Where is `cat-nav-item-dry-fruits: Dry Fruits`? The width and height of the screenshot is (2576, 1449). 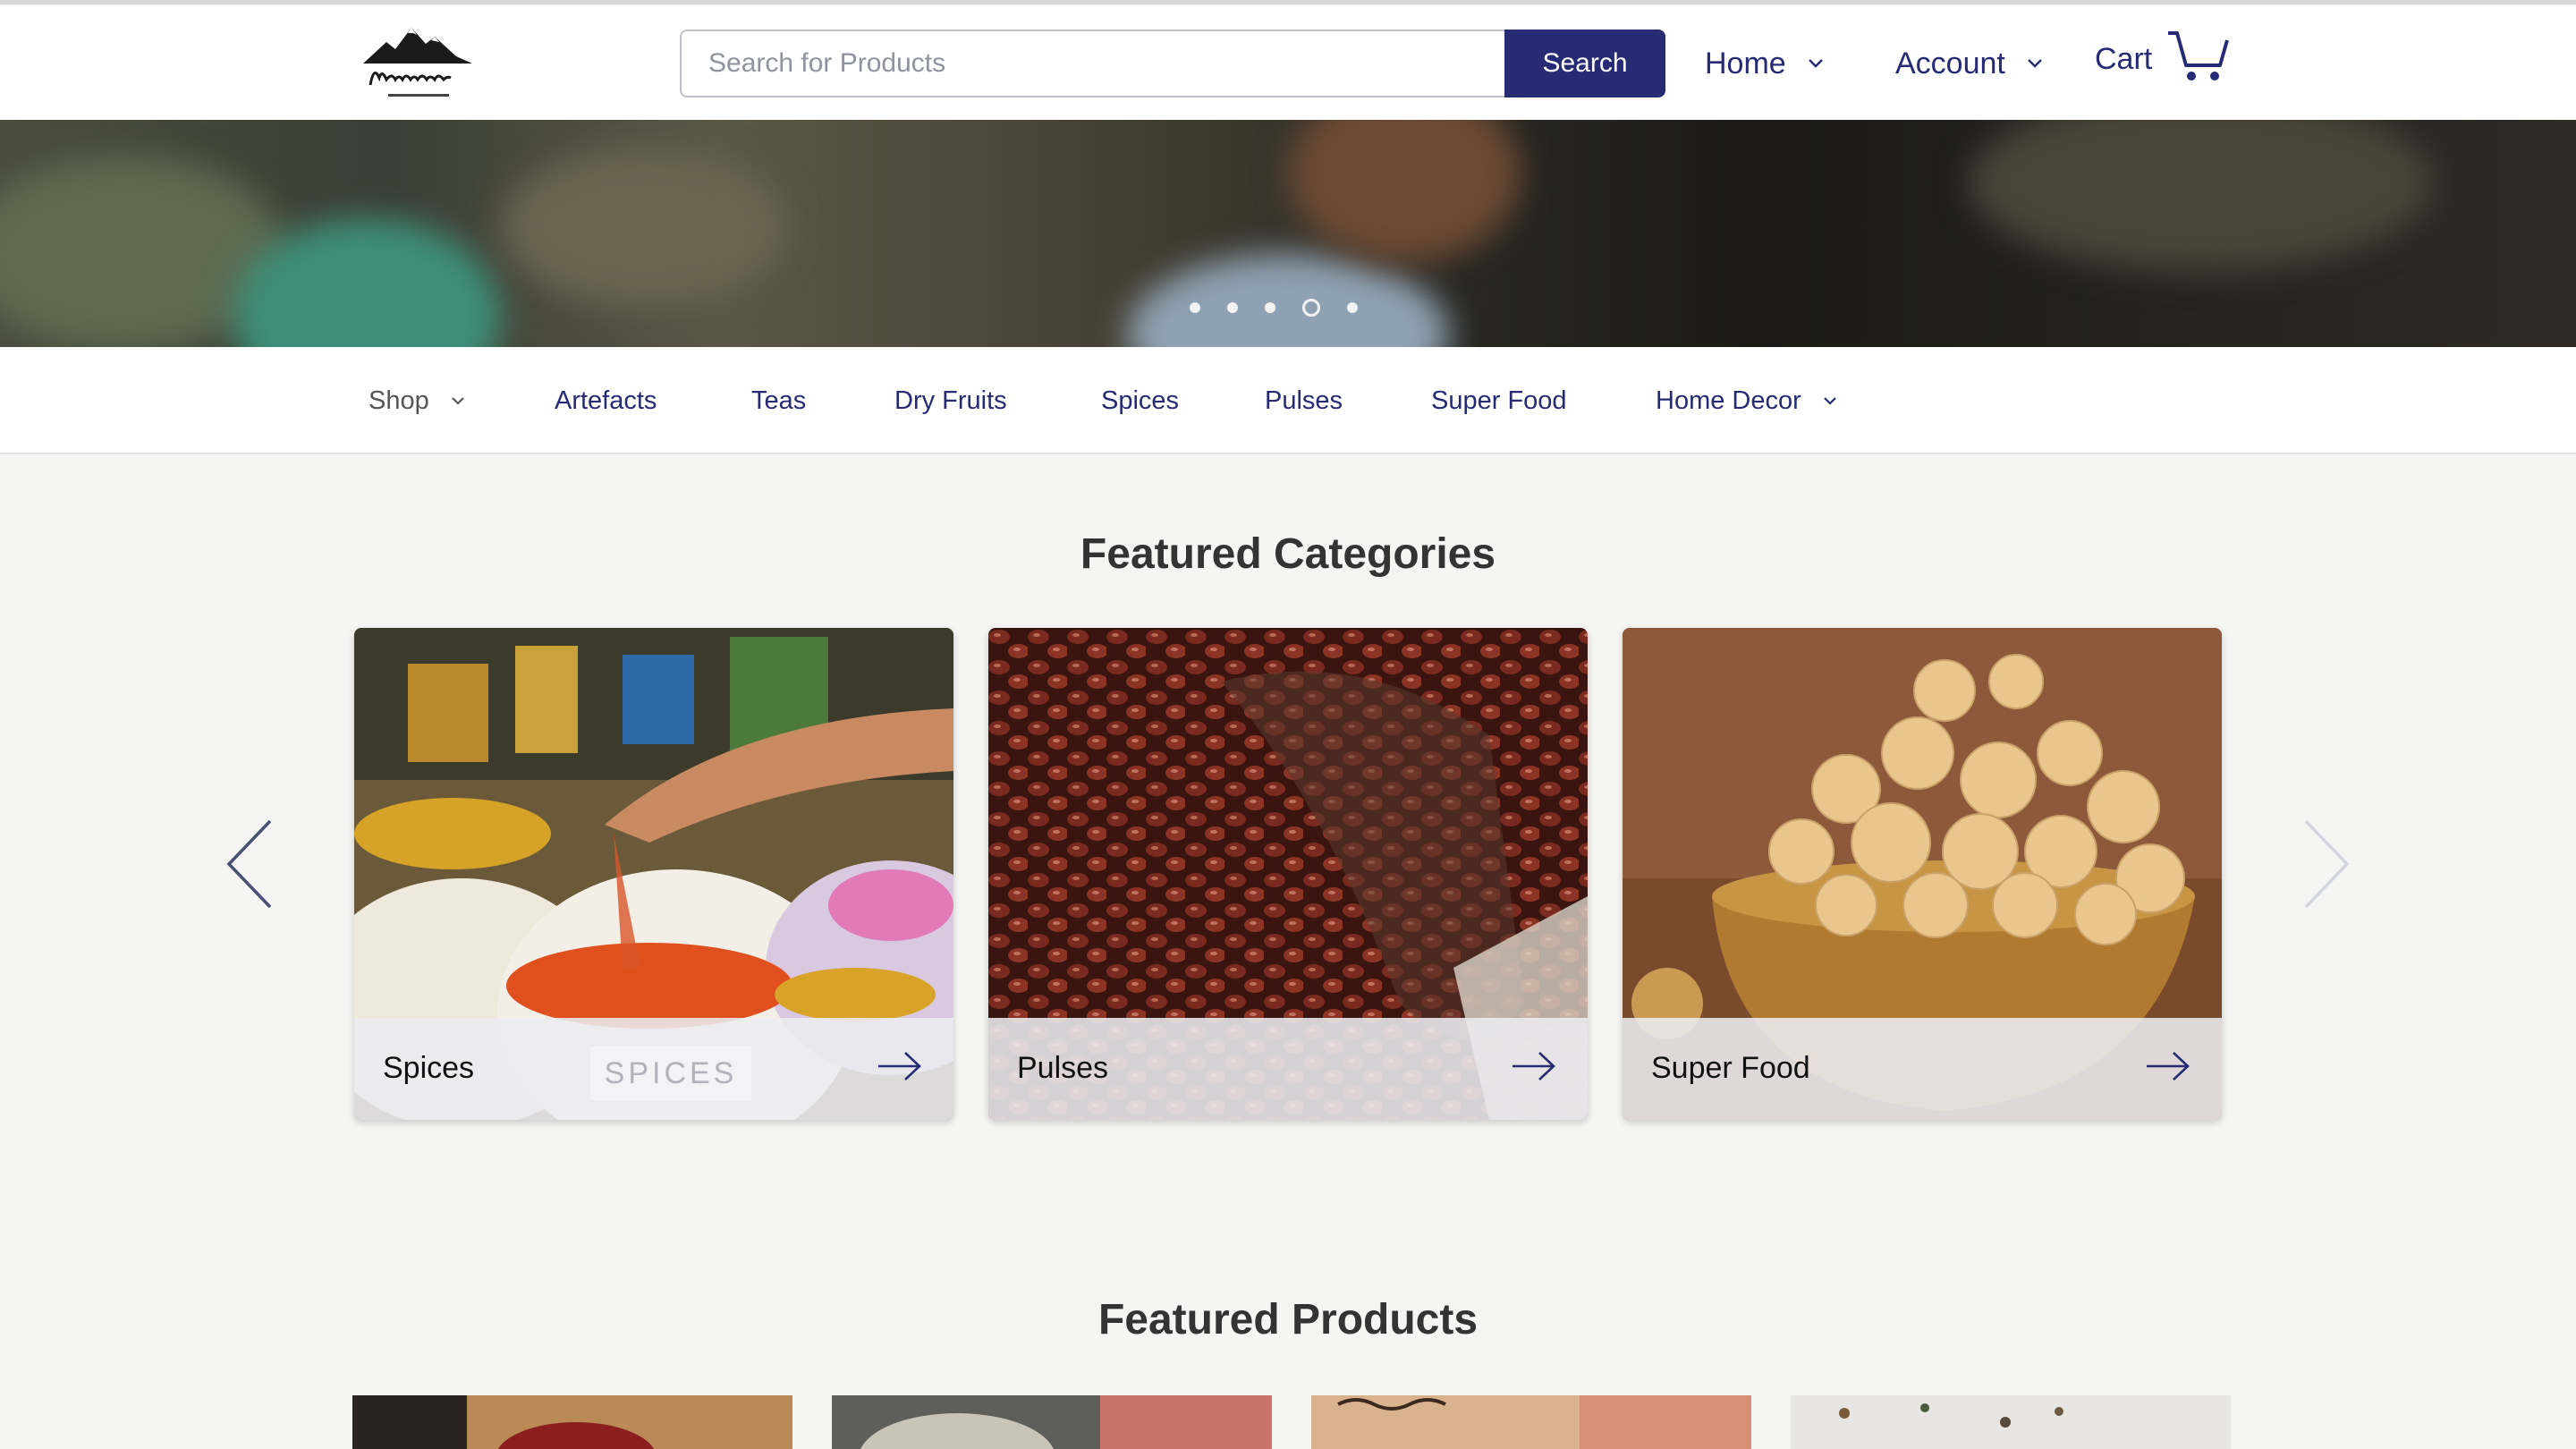 cat-nav-item-dry-fruits: Dry Fruits is located at coordinates (950, 401).